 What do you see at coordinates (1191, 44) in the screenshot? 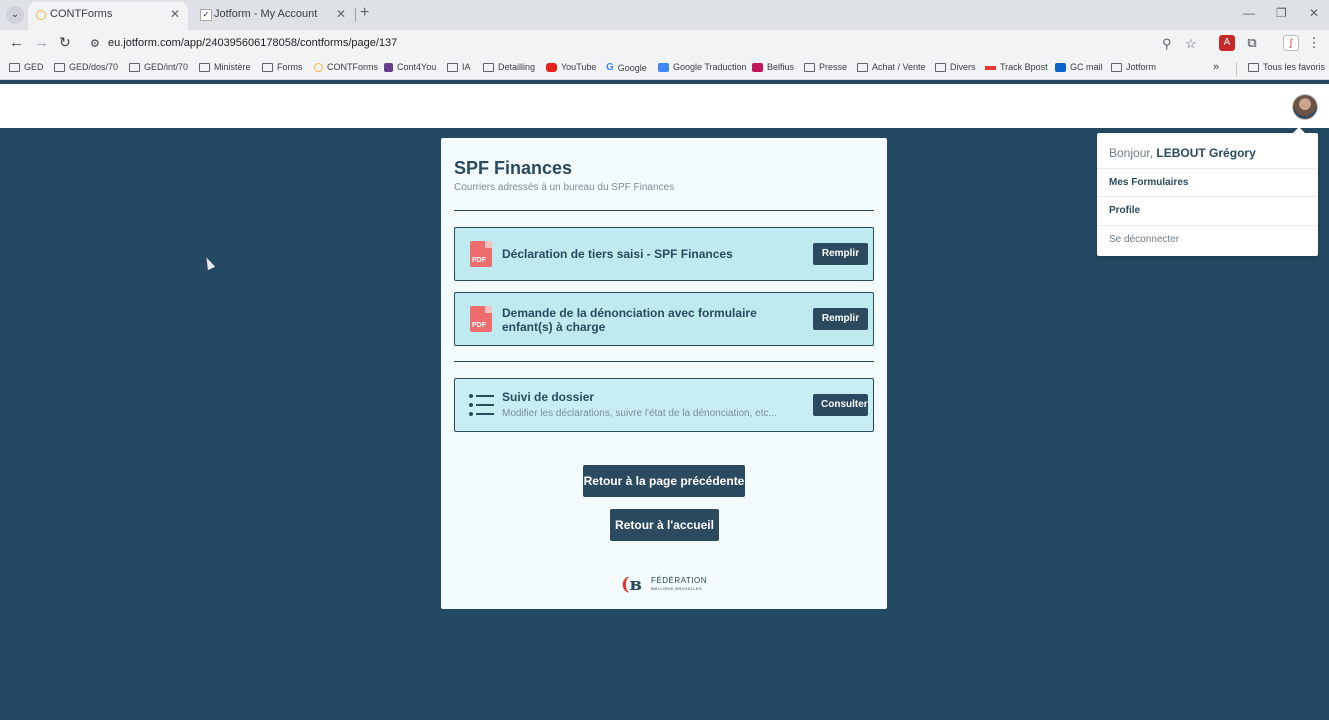
I see `bookmark-star-icon: ☆` at bounding box center [1191, 44].